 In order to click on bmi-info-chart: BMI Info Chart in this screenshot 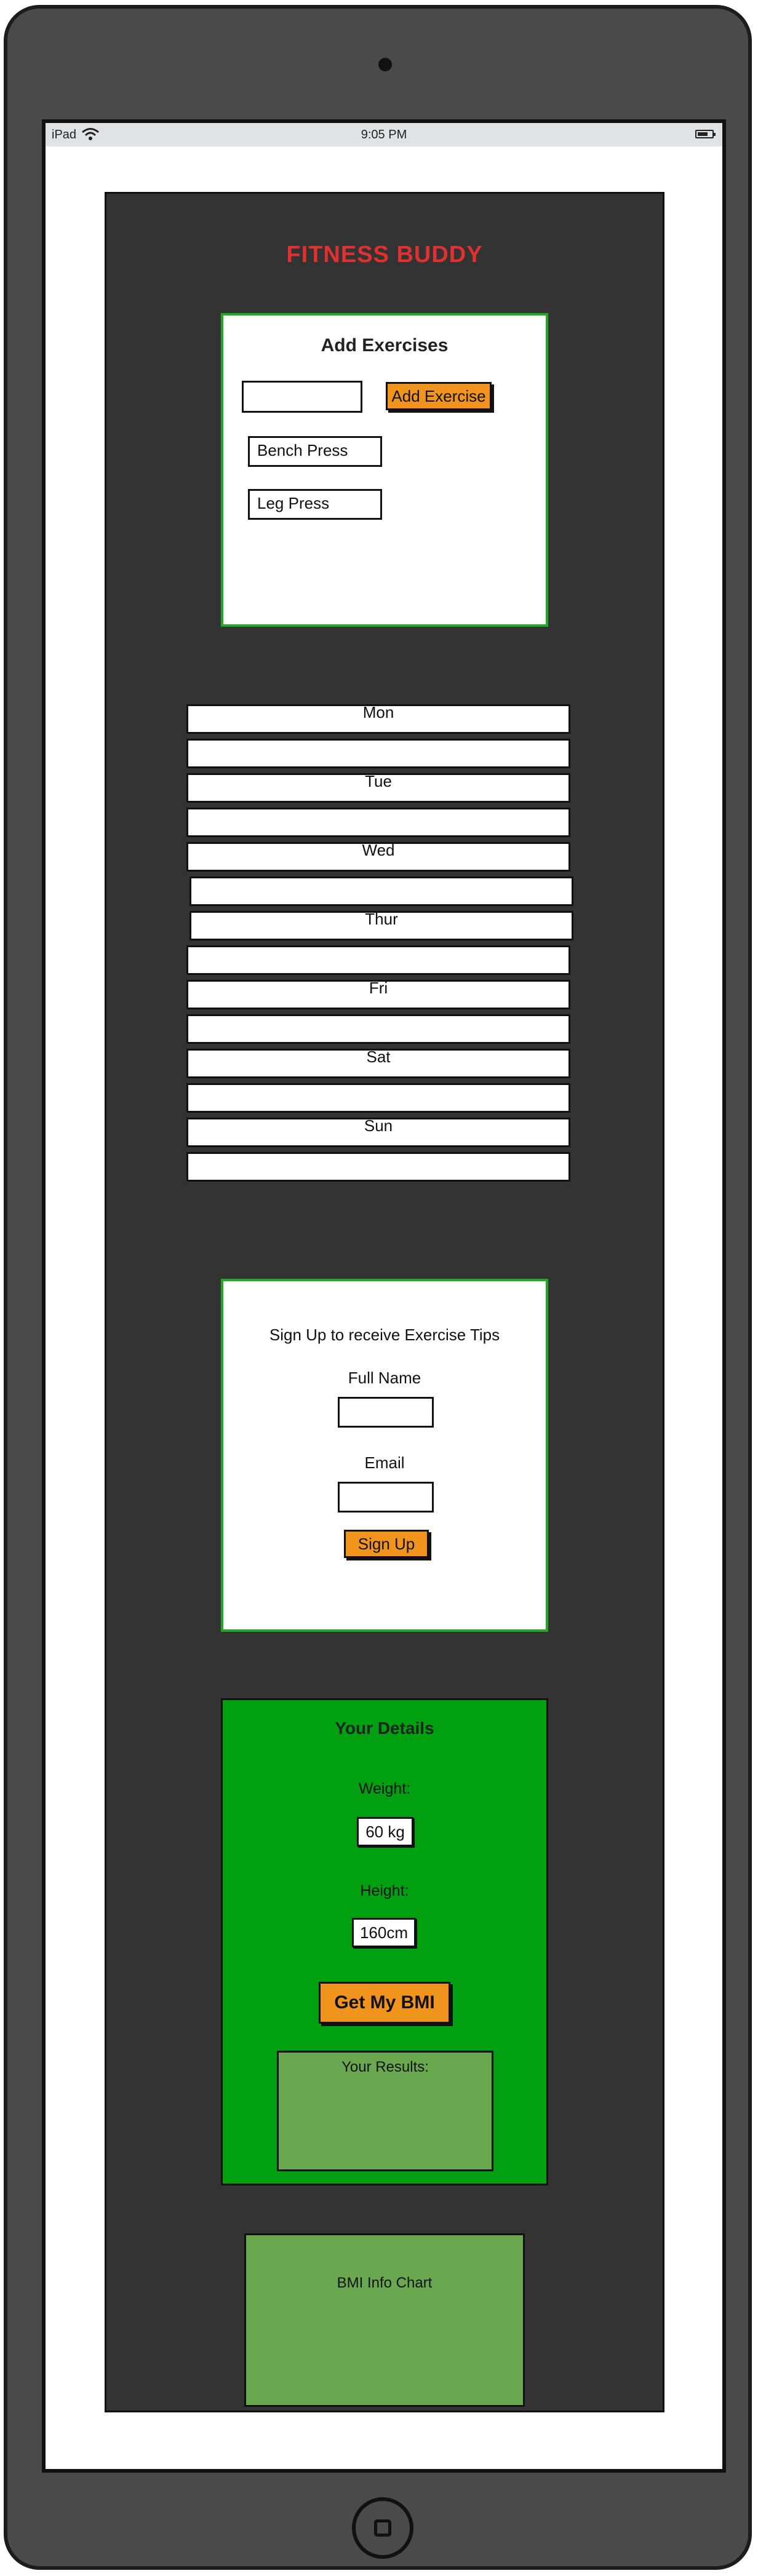, I will do `click(384, 2320)`.